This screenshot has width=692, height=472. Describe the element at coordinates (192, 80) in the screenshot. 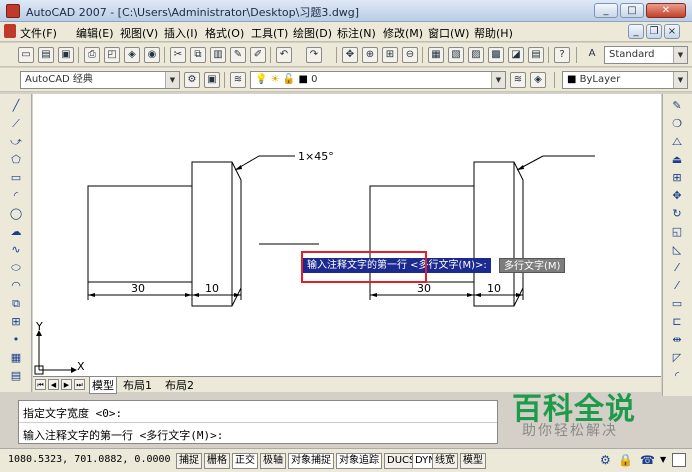

I see `workspace-settings-icon: ⚙` at that location.